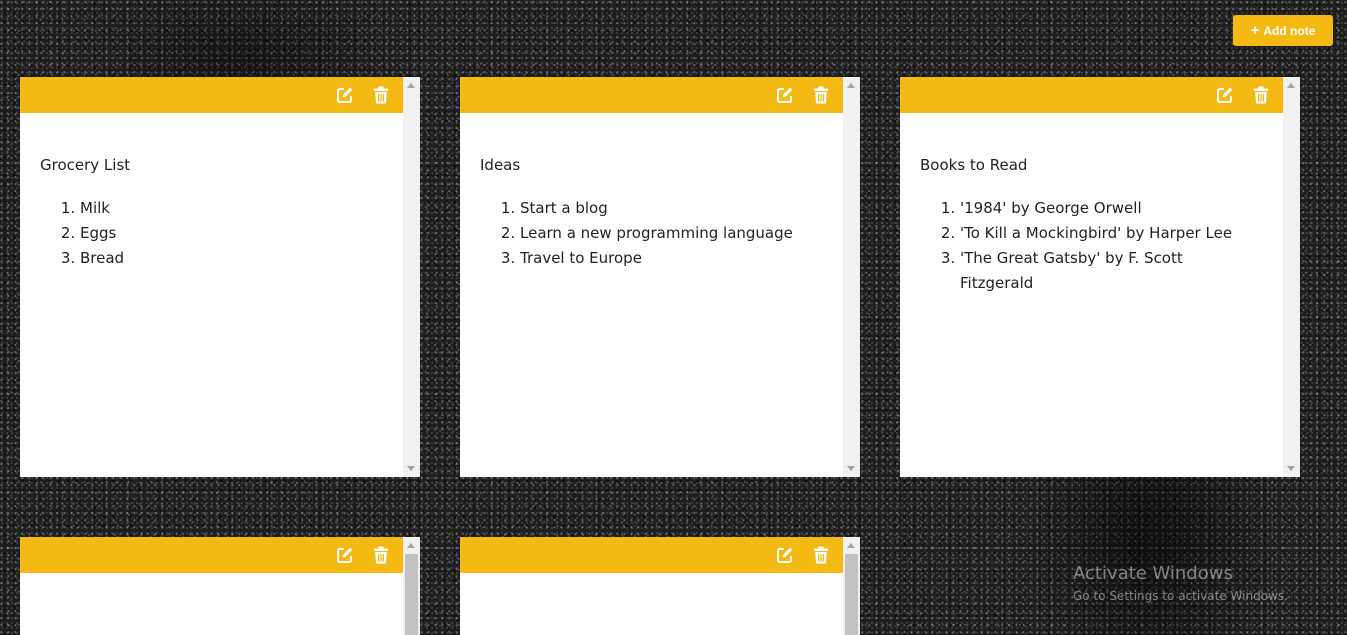  Describe the element at coordinates (974, 165) in the screenshot. I see `note-title: Books to Read` at that location.